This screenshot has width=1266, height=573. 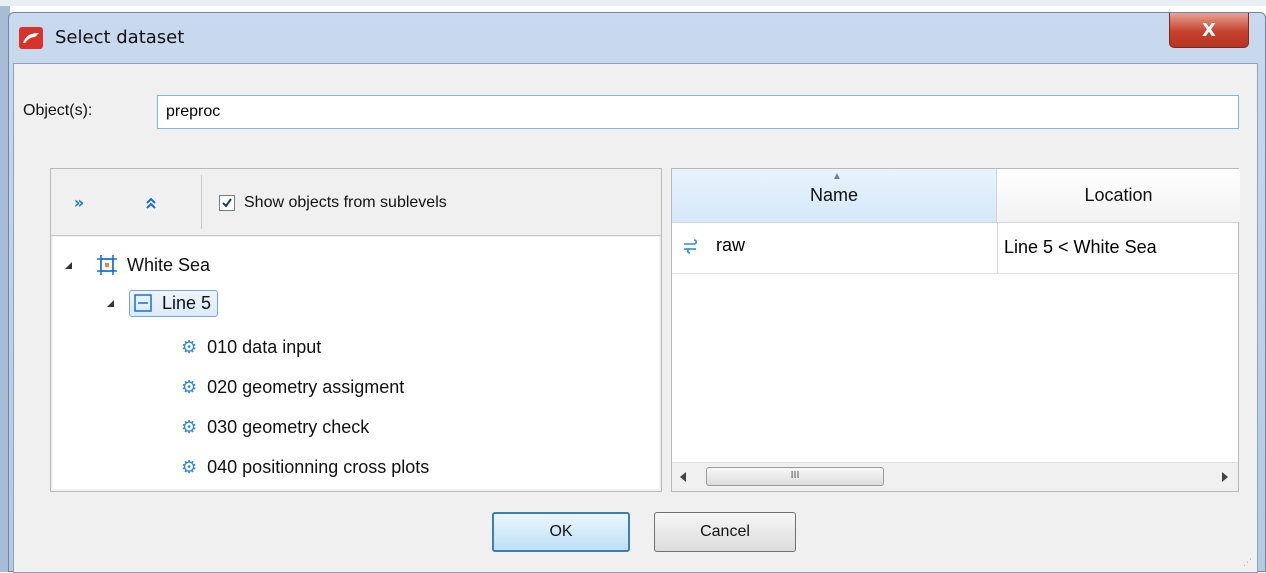 I want to click on tree-item-label: 010 data input, so click(x=264, y=346).